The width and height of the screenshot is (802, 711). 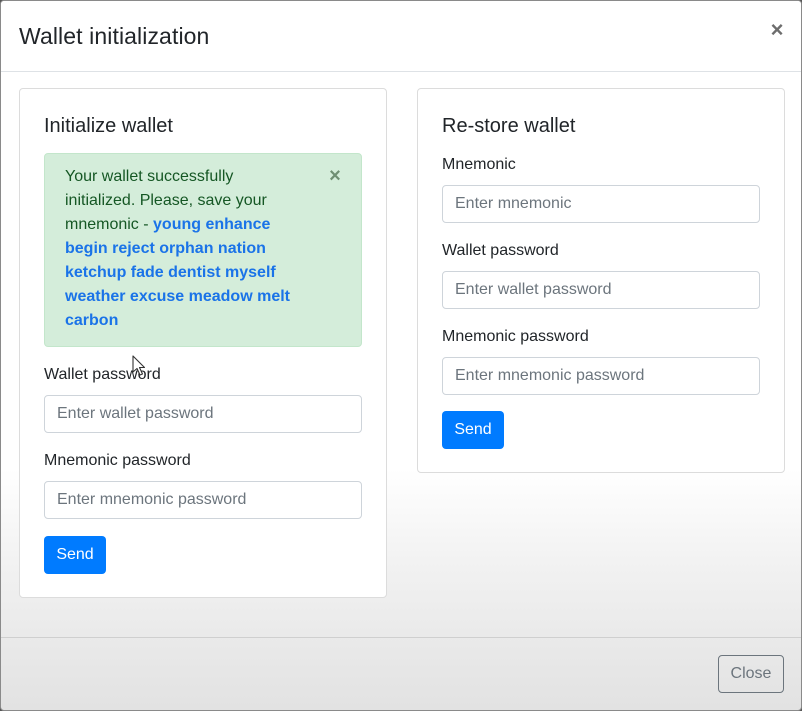 What do you see at coordinates (114, 36) in the screenshot?
I see `modal-title: Wallet initialization` at bounding box center [114, 36].